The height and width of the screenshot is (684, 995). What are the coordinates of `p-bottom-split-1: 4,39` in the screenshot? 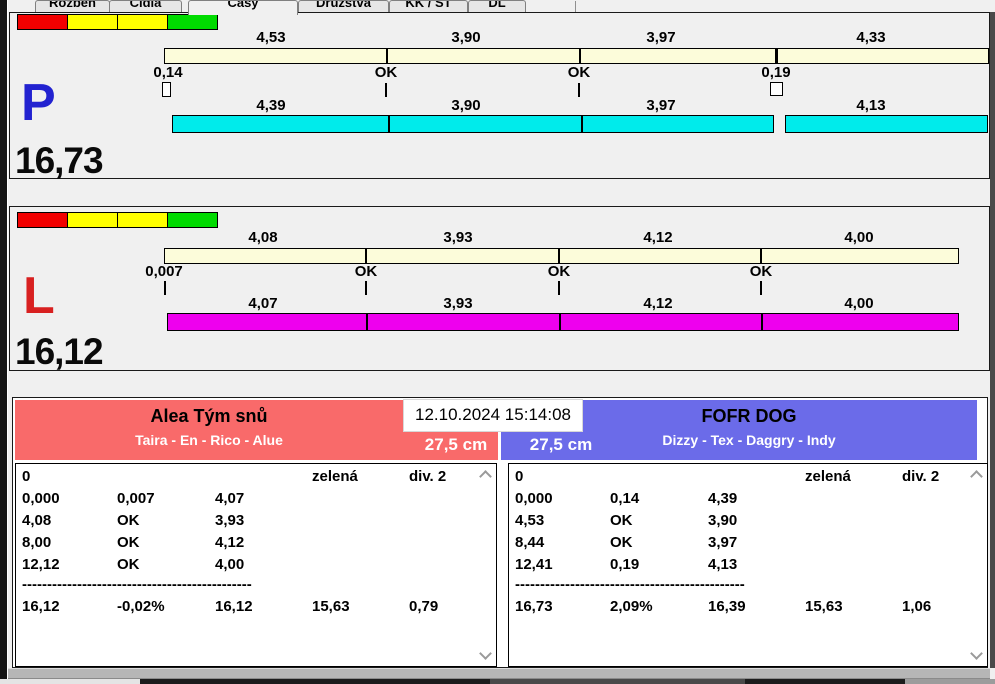 It's located at (271, 105).